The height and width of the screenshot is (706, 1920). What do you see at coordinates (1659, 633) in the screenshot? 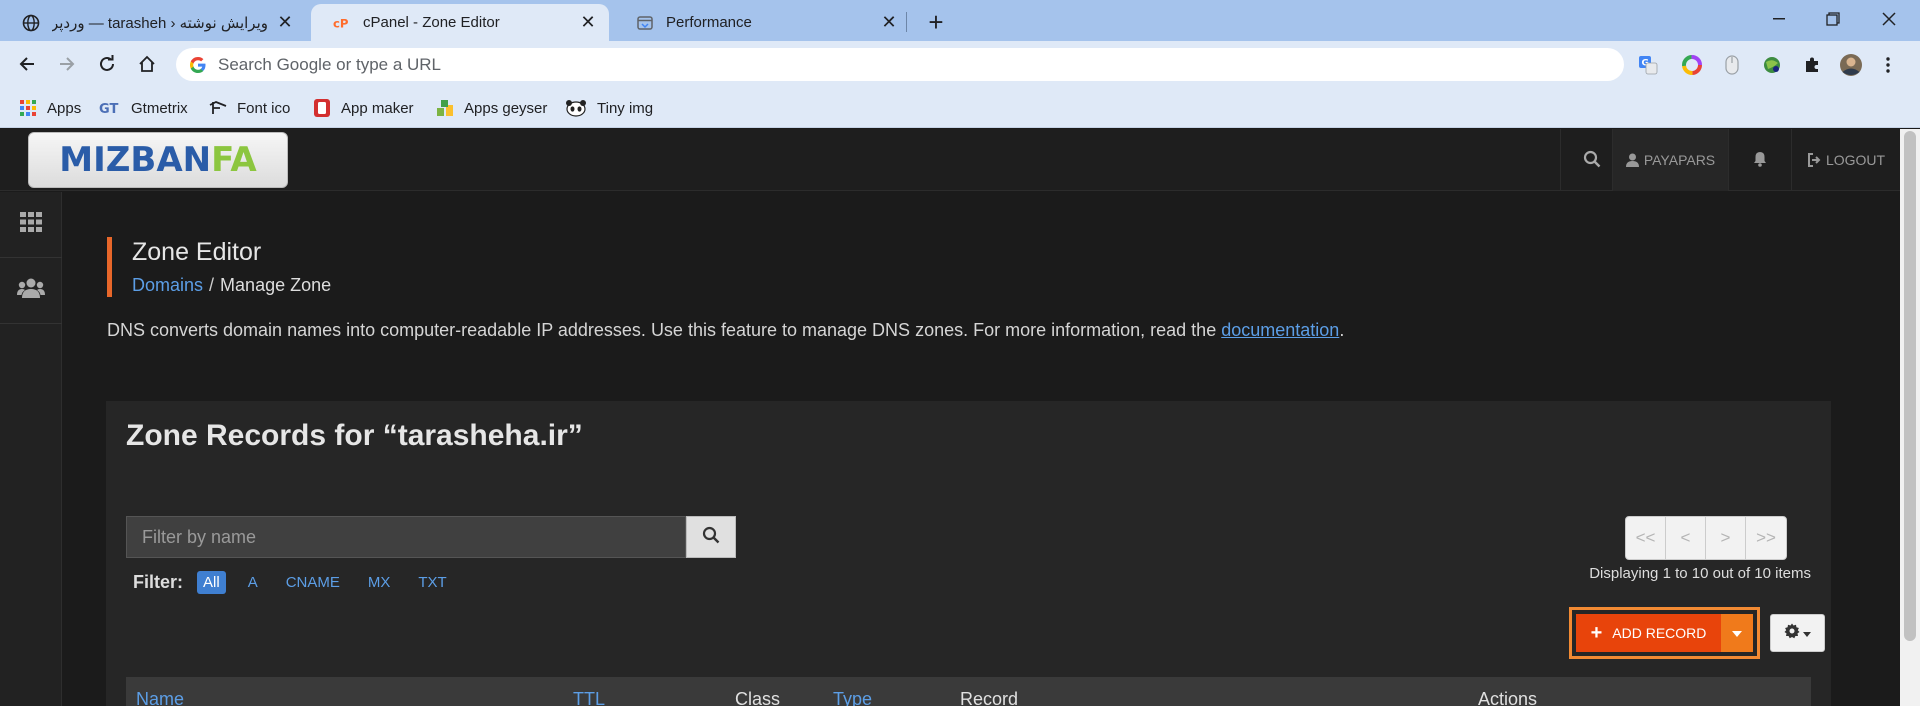
I see `add-record-label: ADD RECORD` at bounding box center [1659, 633].